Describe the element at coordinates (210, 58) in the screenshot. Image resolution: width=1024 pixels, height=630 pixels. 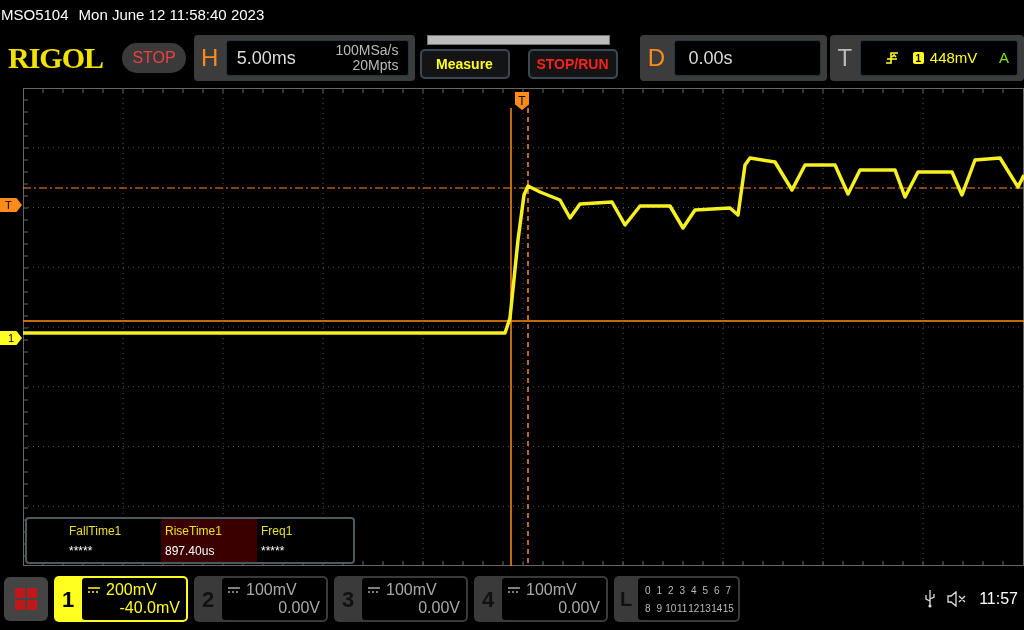
I see `horizontal-label: H` at that location.